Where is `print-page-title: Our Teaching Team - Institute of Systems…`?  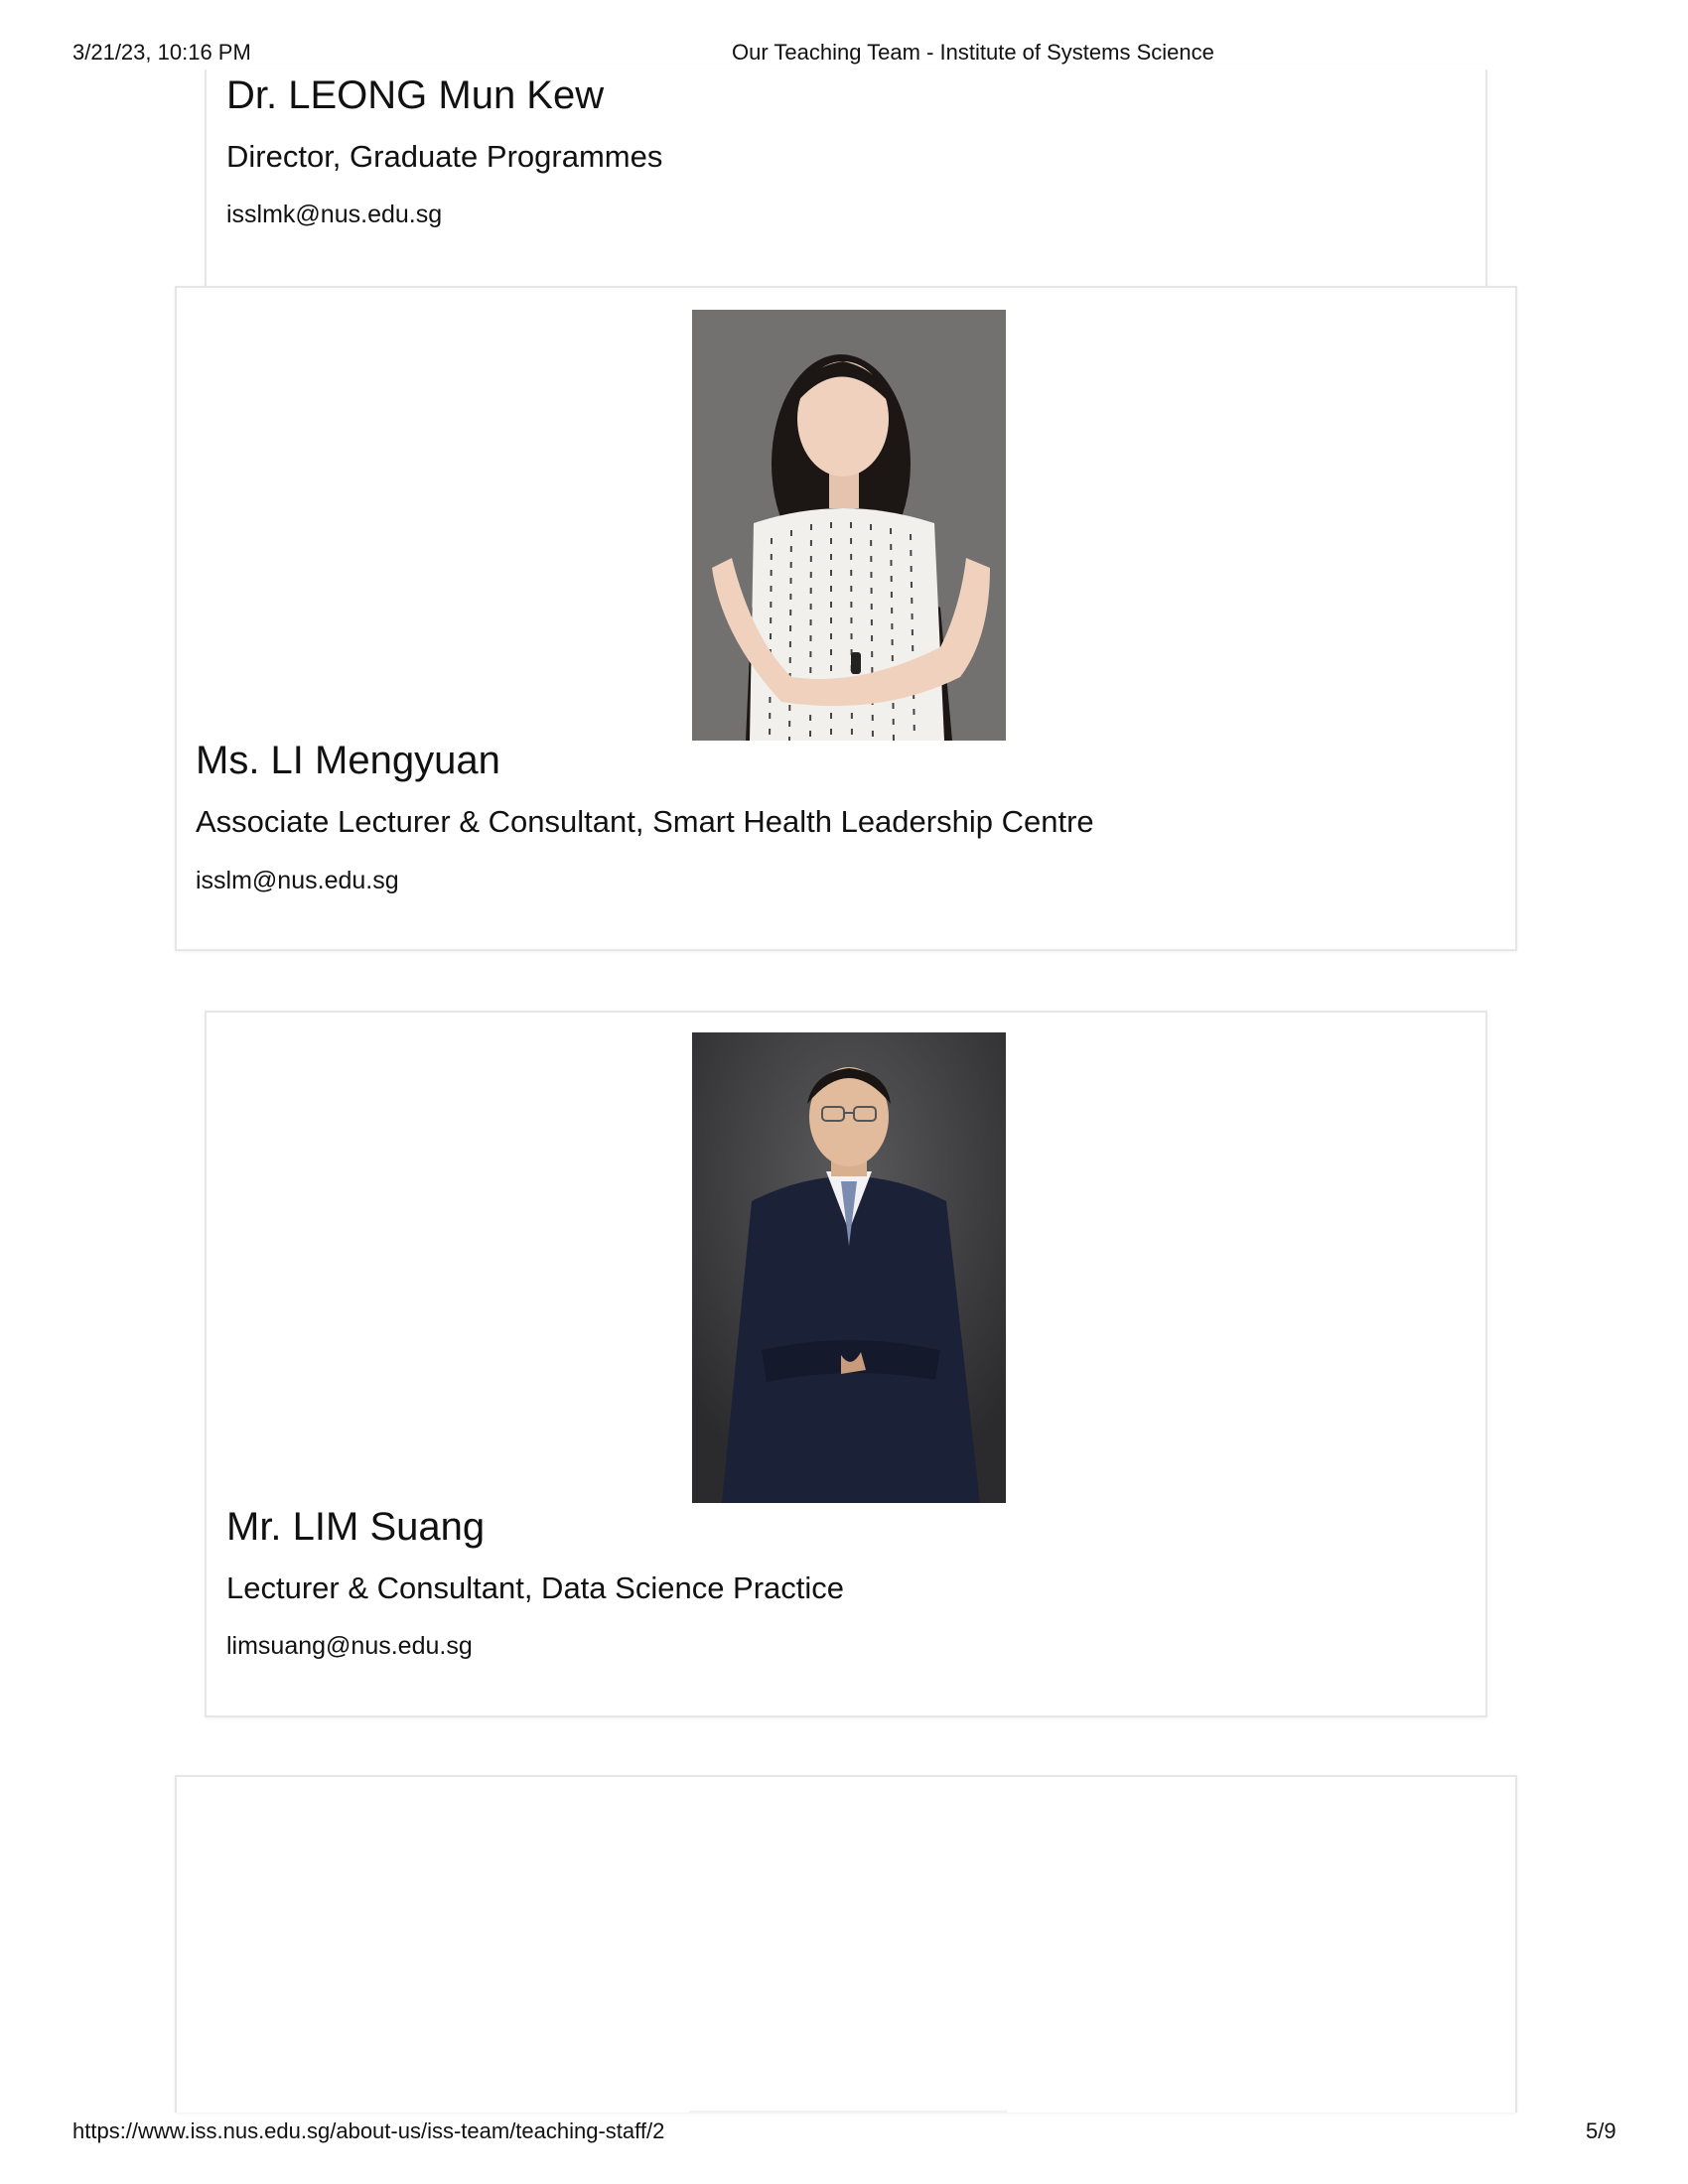
print-page-title: Our Teaching Team - Institute of Systems… is located at coordinates (973, 52).